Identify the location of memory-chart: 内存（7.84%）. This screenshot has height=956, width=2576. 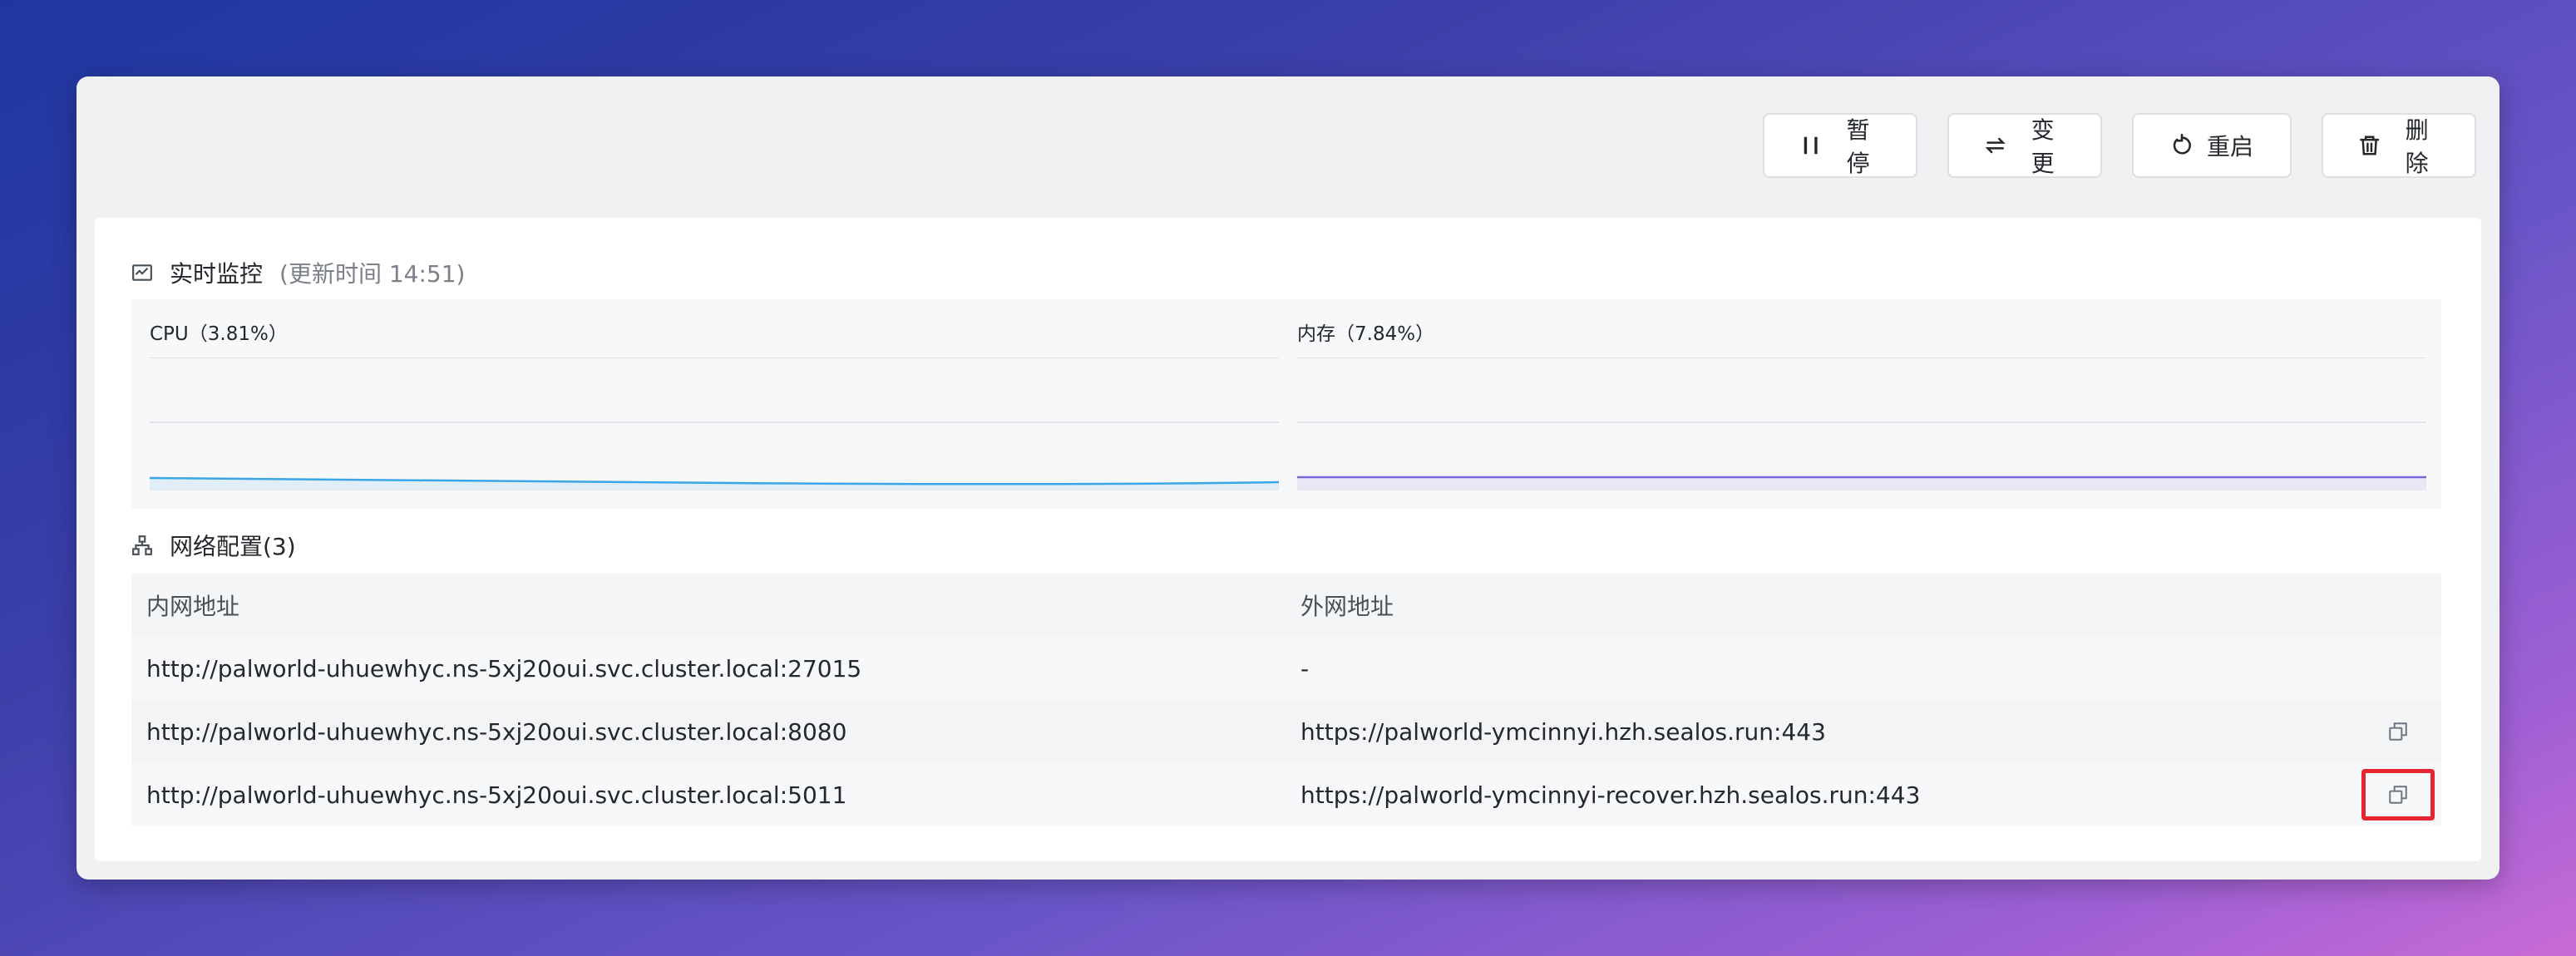
(1861, 404).